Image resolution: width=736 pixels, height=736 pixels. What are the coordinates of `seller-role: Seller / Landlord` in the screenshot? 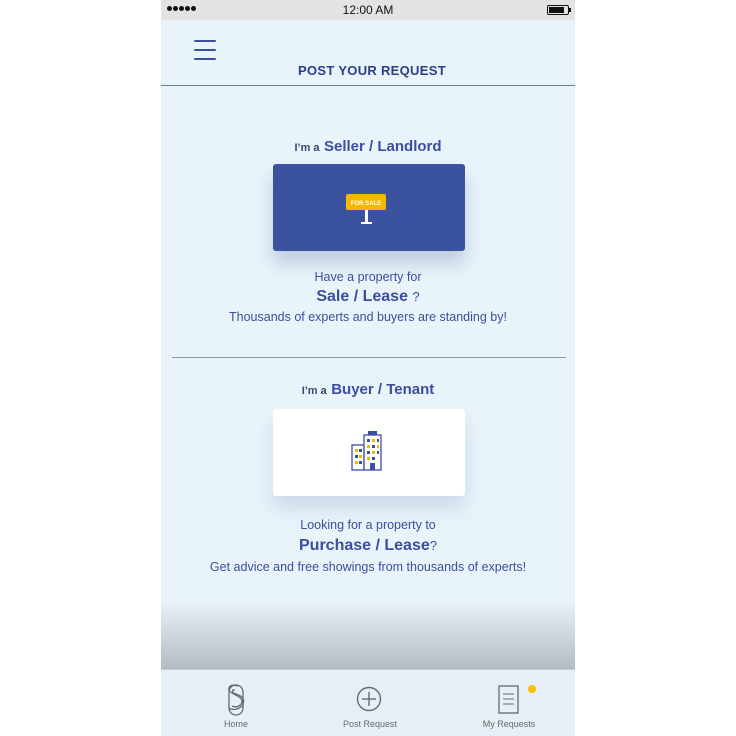 It's located at (383, 146).